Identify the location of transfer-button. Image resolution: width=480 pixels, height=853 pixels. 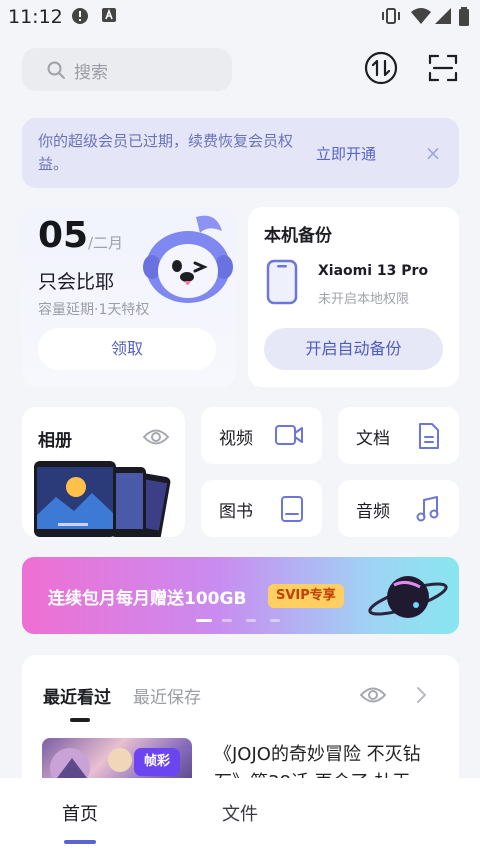
(381, 68).